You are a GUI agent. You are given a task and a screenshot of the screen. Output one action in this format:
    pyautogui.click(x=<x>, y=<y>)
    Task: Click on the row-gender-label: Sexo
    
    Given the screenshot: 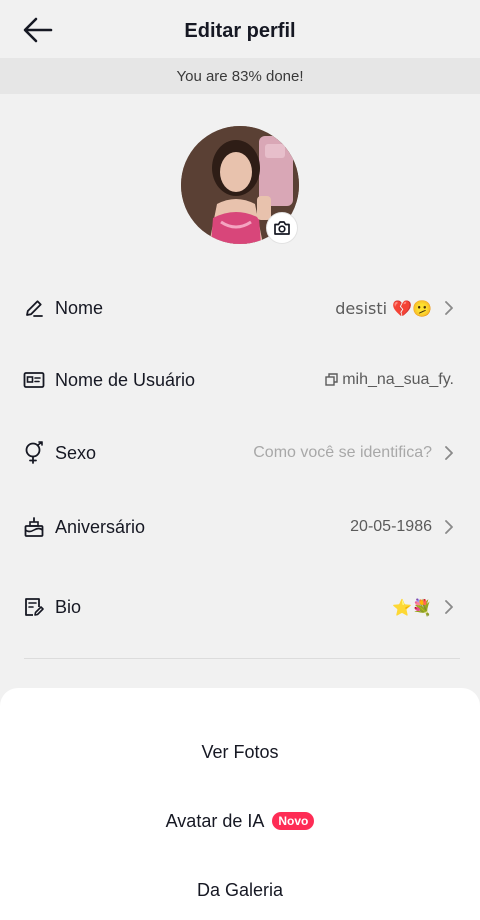 What is the action you would take?
    pyautogui.click(x=76, y=452)
    